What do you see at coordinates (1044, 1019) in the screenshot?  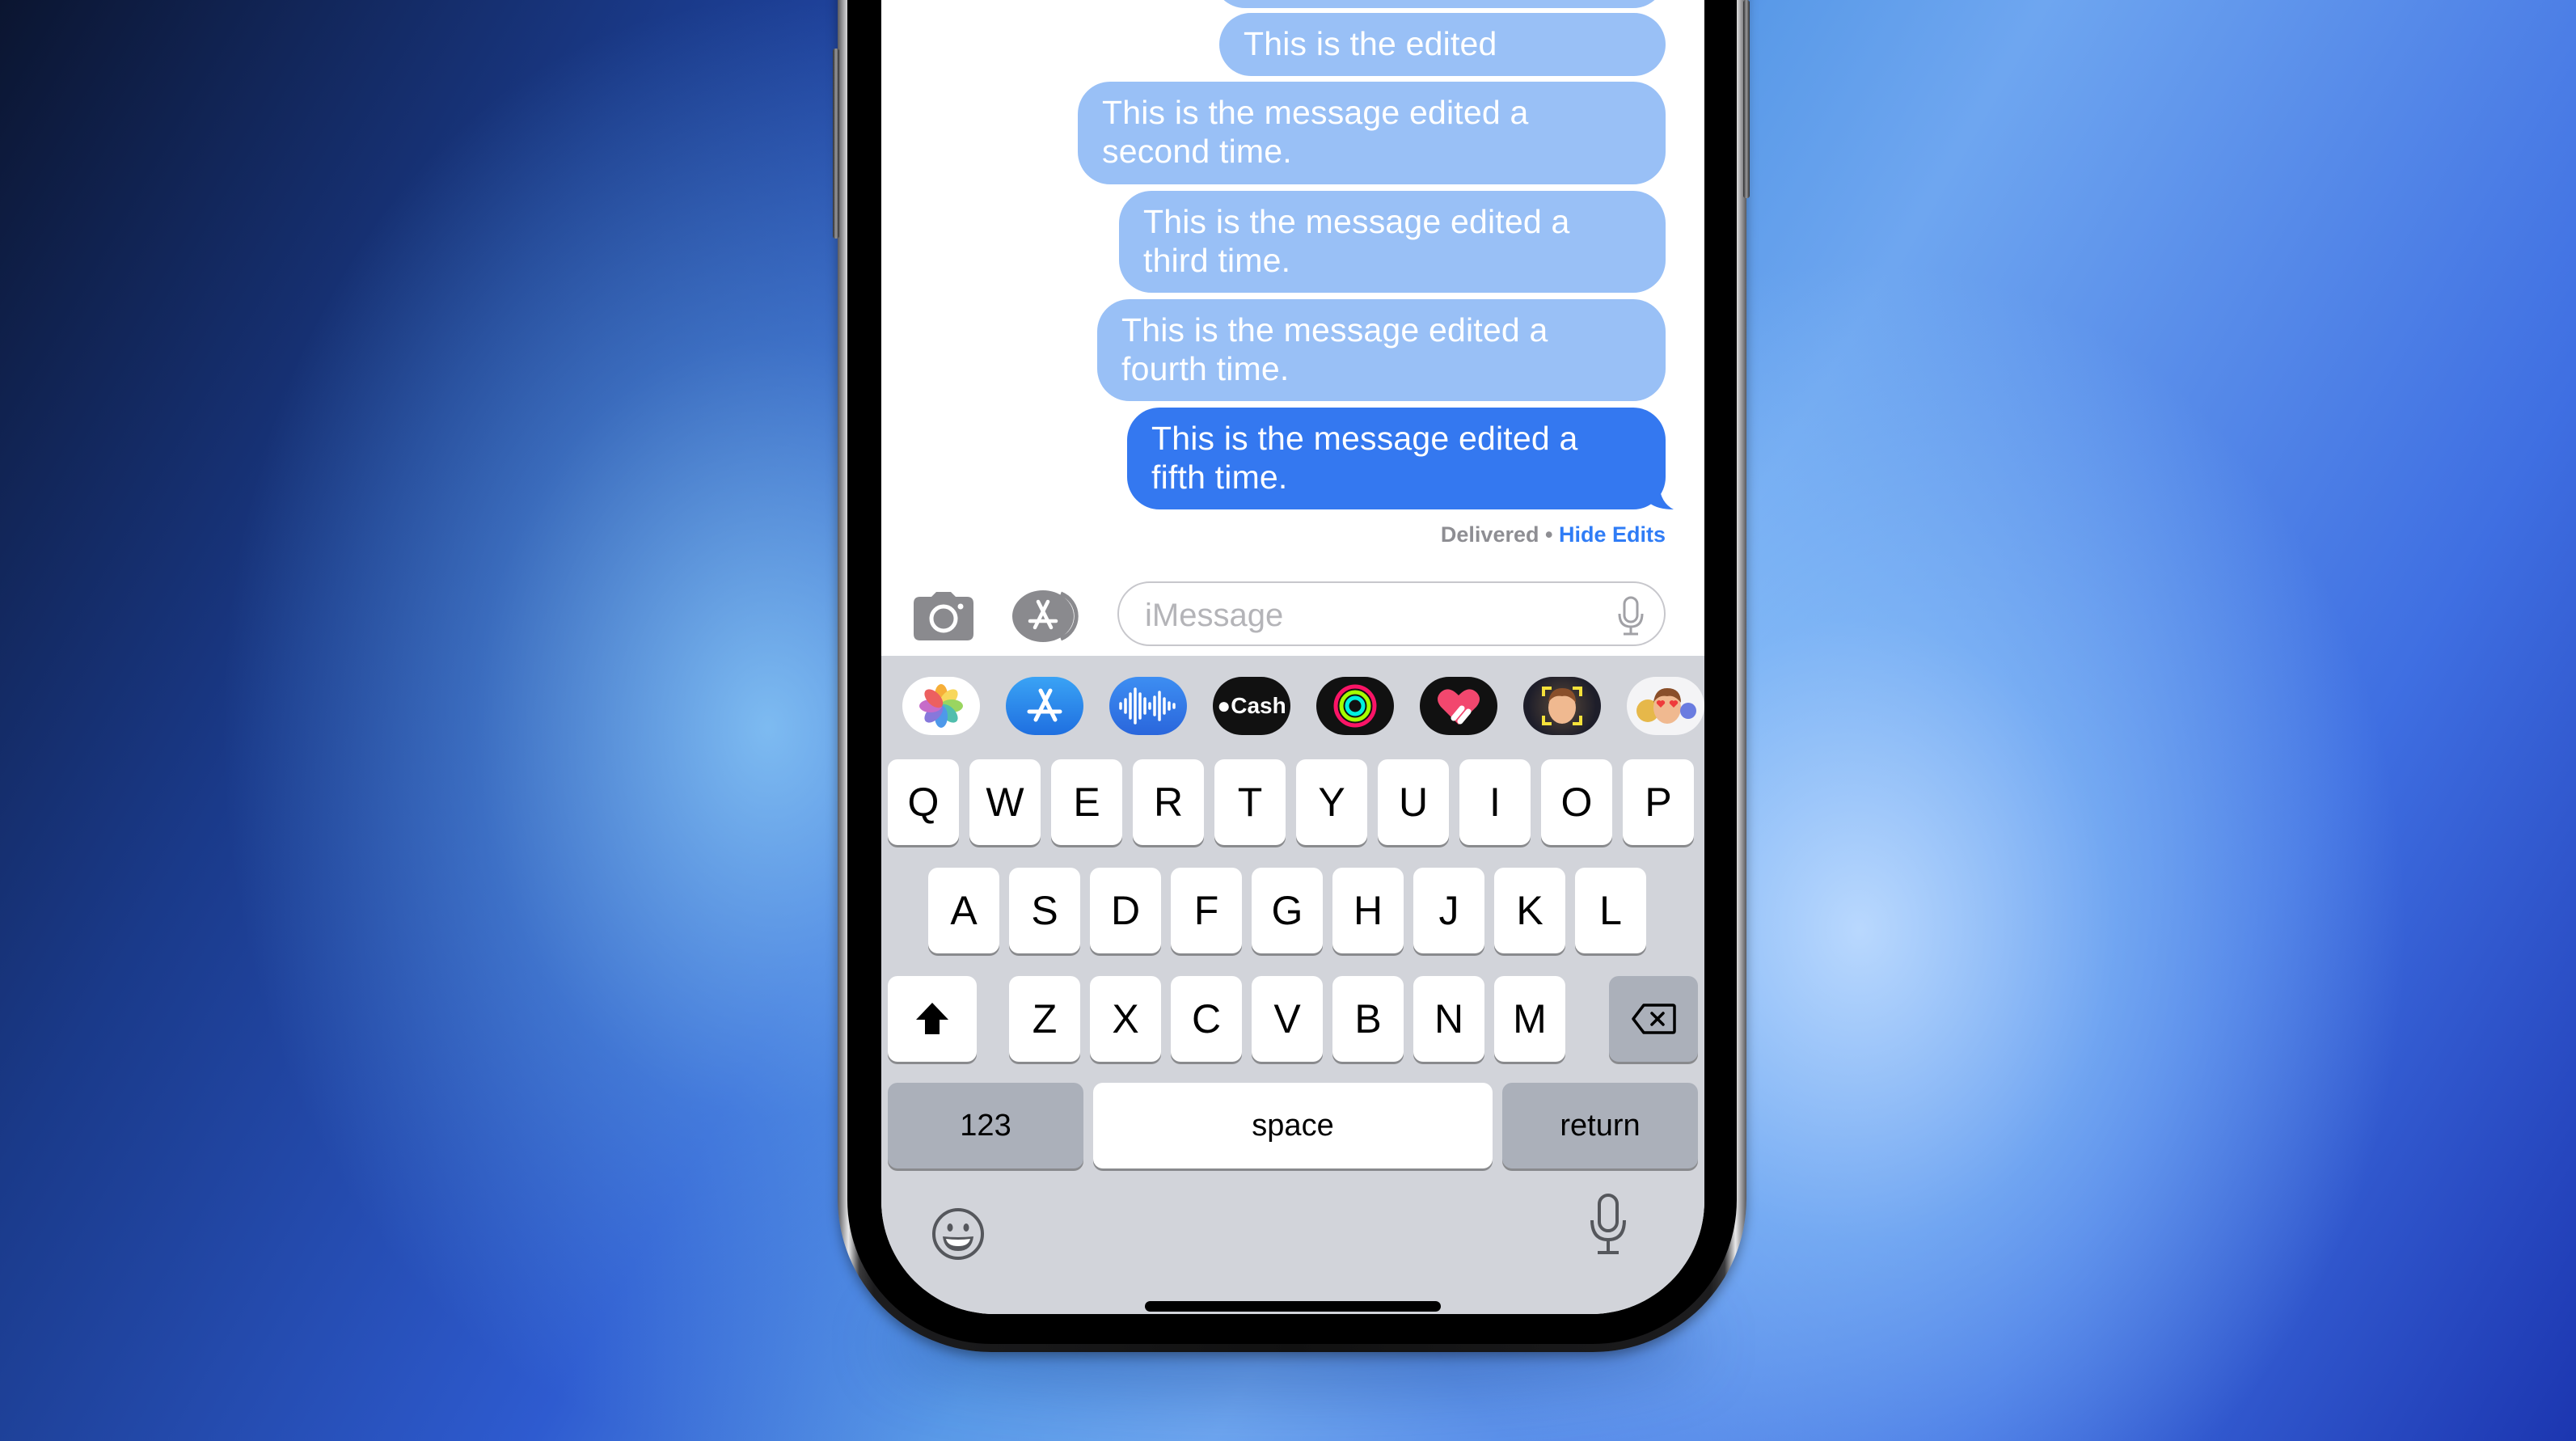 I see `key-z: Z` at bounding box center [1044, 1019].